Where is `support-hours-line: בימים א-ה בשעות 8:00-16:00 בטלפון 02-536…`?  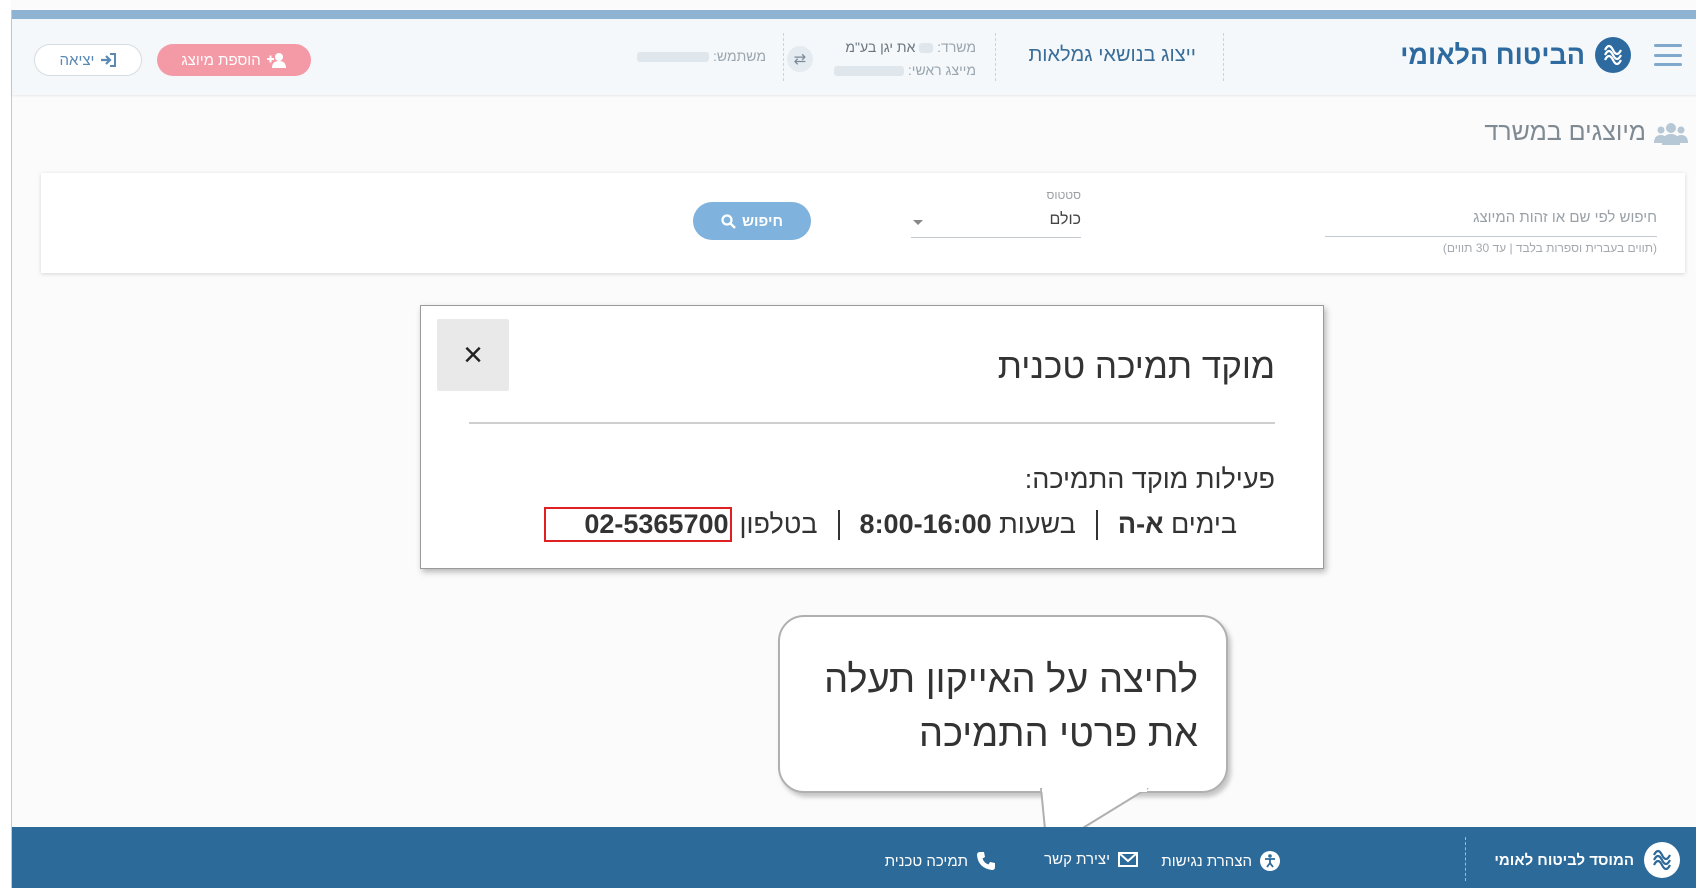
support-hours-line: בימים א-ה בשעות 8:00-16:00 בטלפון 02-536… is located at coordinates (890, 524).